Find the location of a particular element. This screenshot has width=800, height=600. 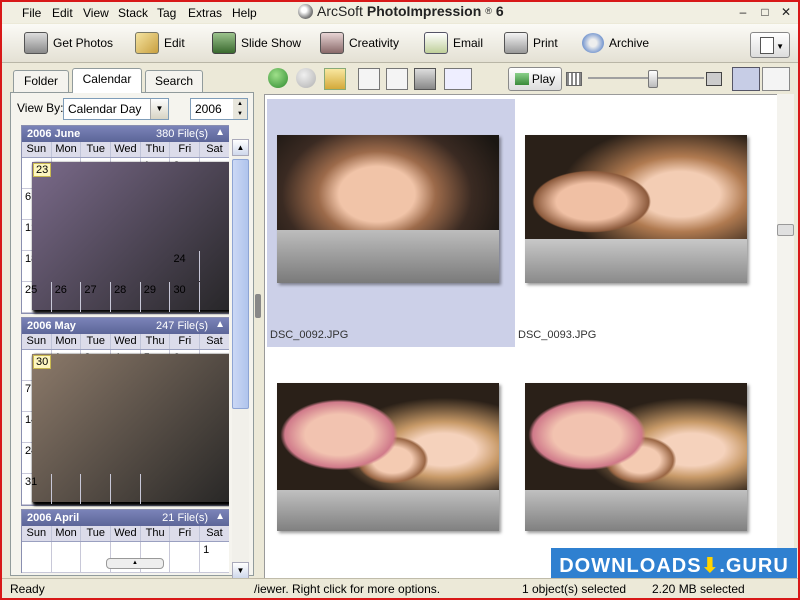

photo-thumbnail: DSC_0093.JPG is located at coordinates (639, 223).